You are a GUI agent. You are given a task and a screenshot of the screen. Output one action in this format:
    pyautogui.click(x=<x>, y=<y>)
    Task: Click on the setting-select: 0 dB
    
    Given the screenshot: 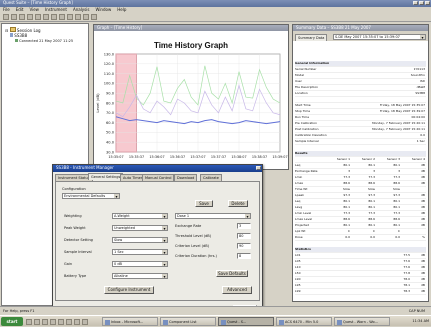 What is the action you would take?
    pyautogui.click(x=140, y=264)
    